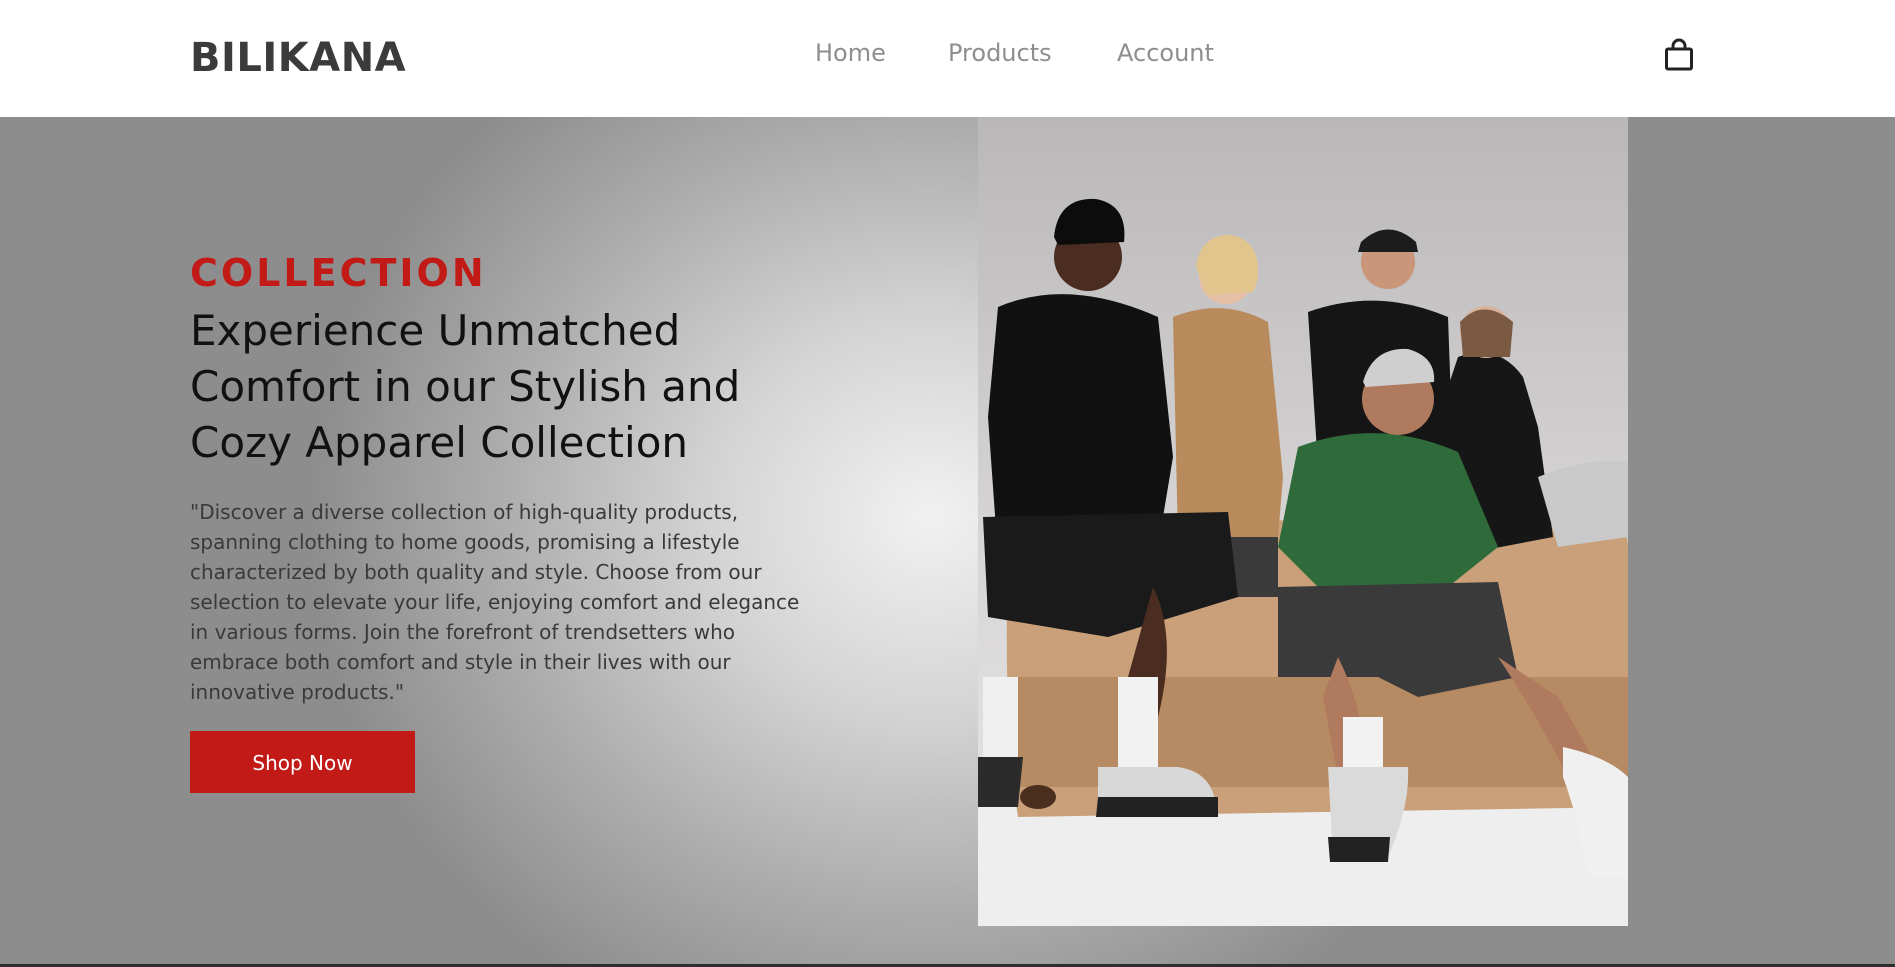 Image resolution: width=1895 pixels, height=967 pixels. What do you see at coordinates (1165, 53) in the screenshot?
I see `nav-link-account: Account` at bounding box center [1165, 53].